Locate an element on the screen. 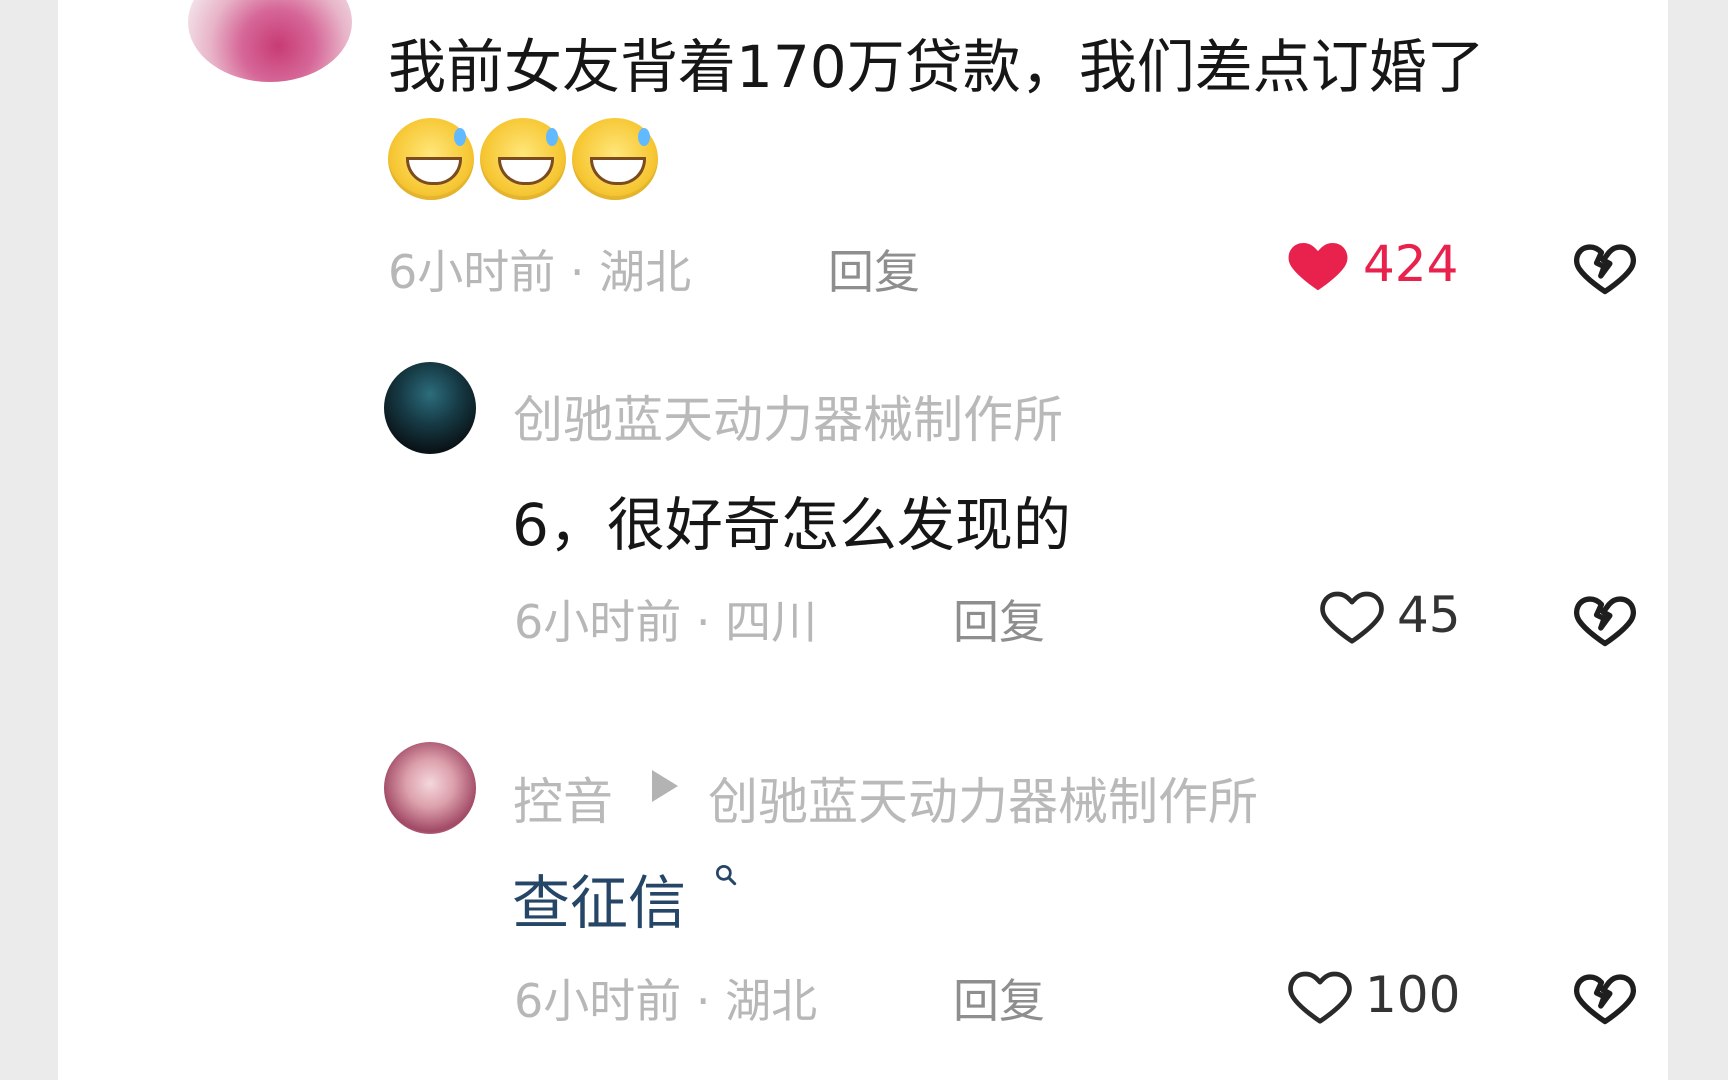  like-count: 424 is located at coordinates (1411, 264).